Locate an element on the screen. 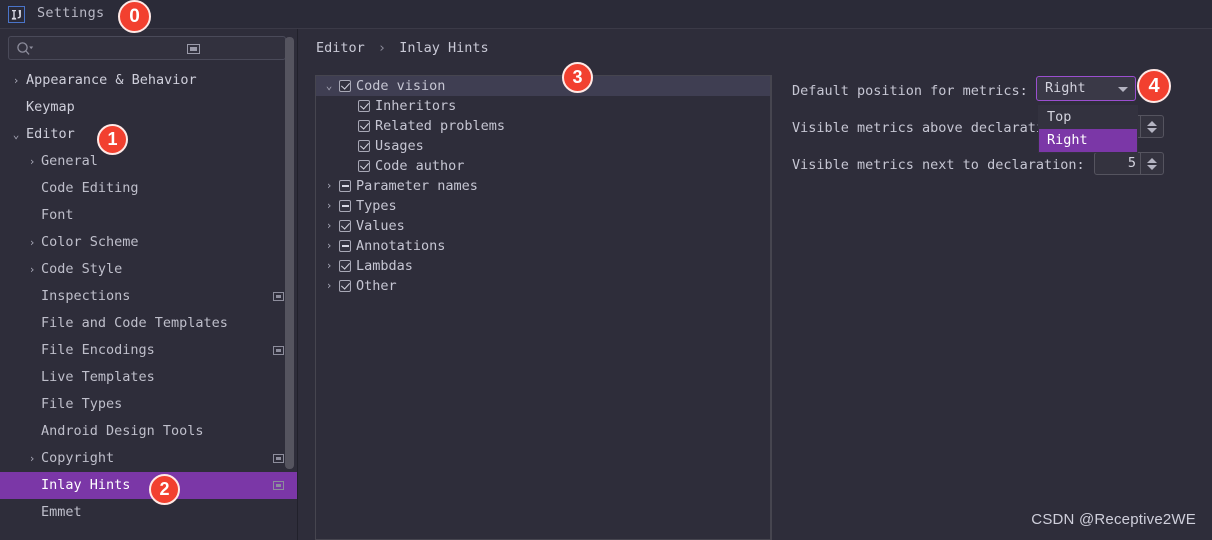  sidebar-item-label: Font is located at coordinates (57, 215).